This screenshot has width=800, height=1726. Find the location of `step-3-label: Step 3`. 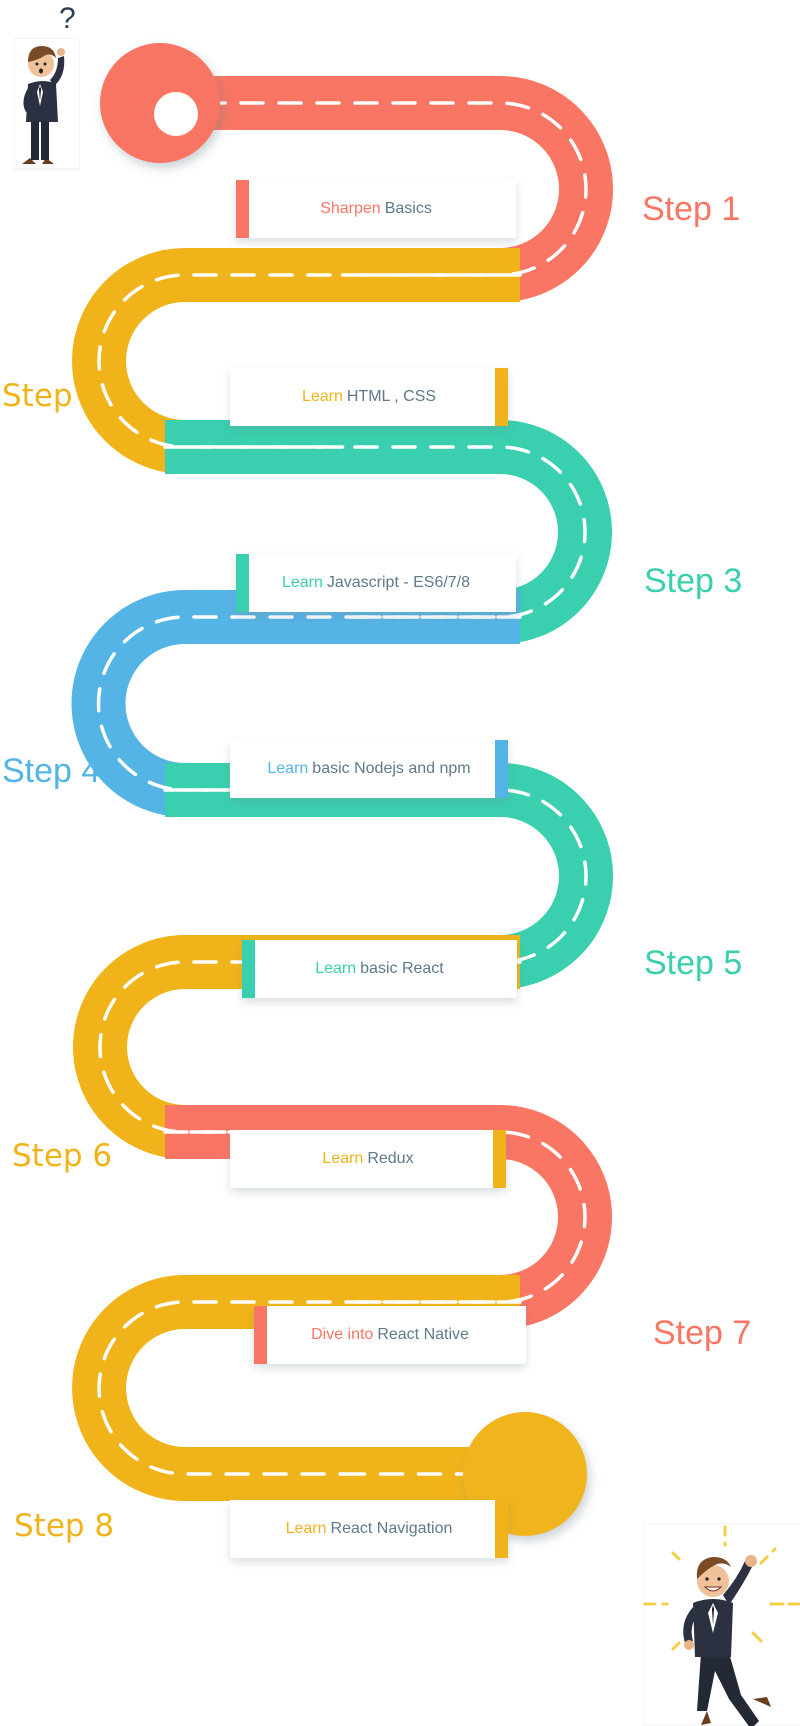

step-3-label: Step 3 is located at coordinates (693, 581).